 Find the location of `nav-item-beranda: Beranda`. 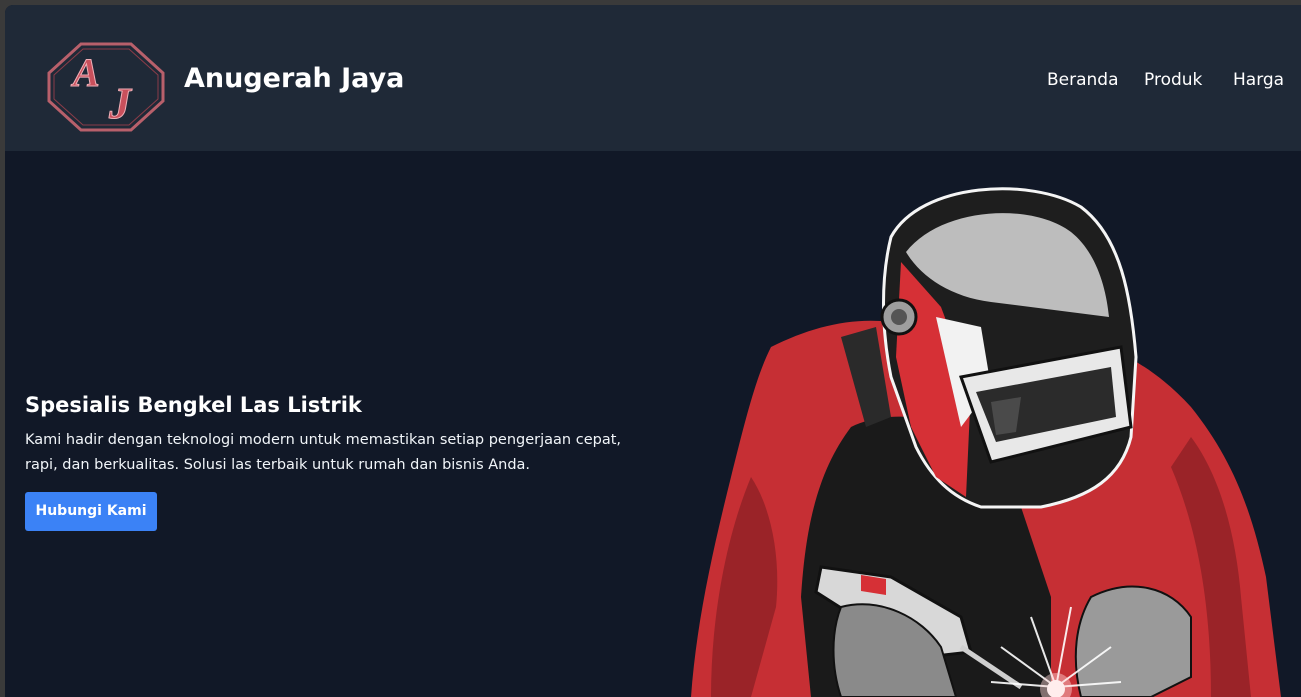

nav-item-beranda: Beranda is located at coordinates (1083, 80).